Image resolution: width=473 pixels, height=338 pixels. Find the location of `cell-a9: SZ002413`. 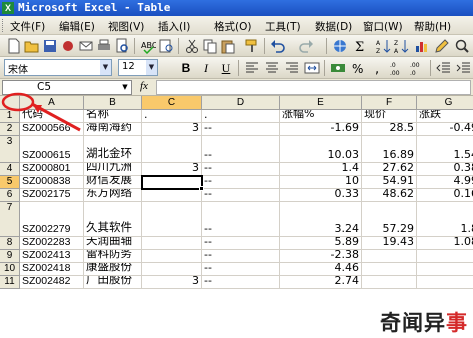

cell-a9: SZ002413 is located at coordinates (52, 256).